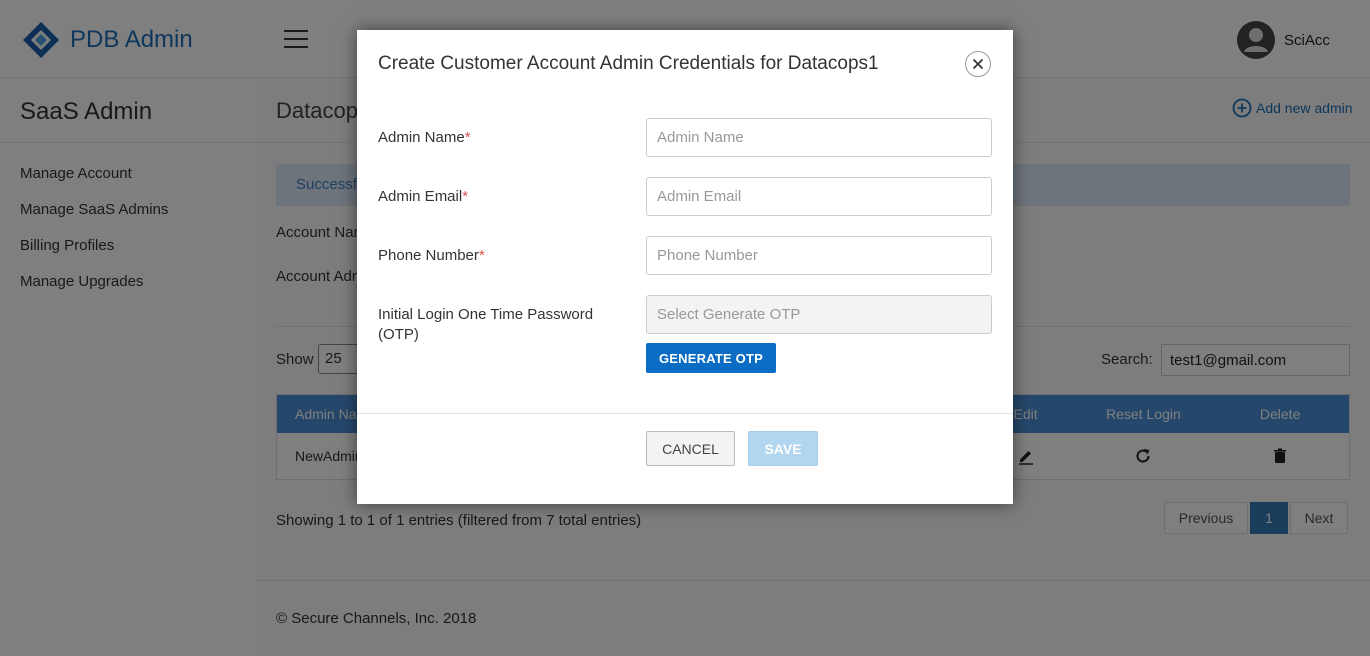 This screenshot has height=656, width=1370. I want to click on admin-email-input, so click(819, 196).